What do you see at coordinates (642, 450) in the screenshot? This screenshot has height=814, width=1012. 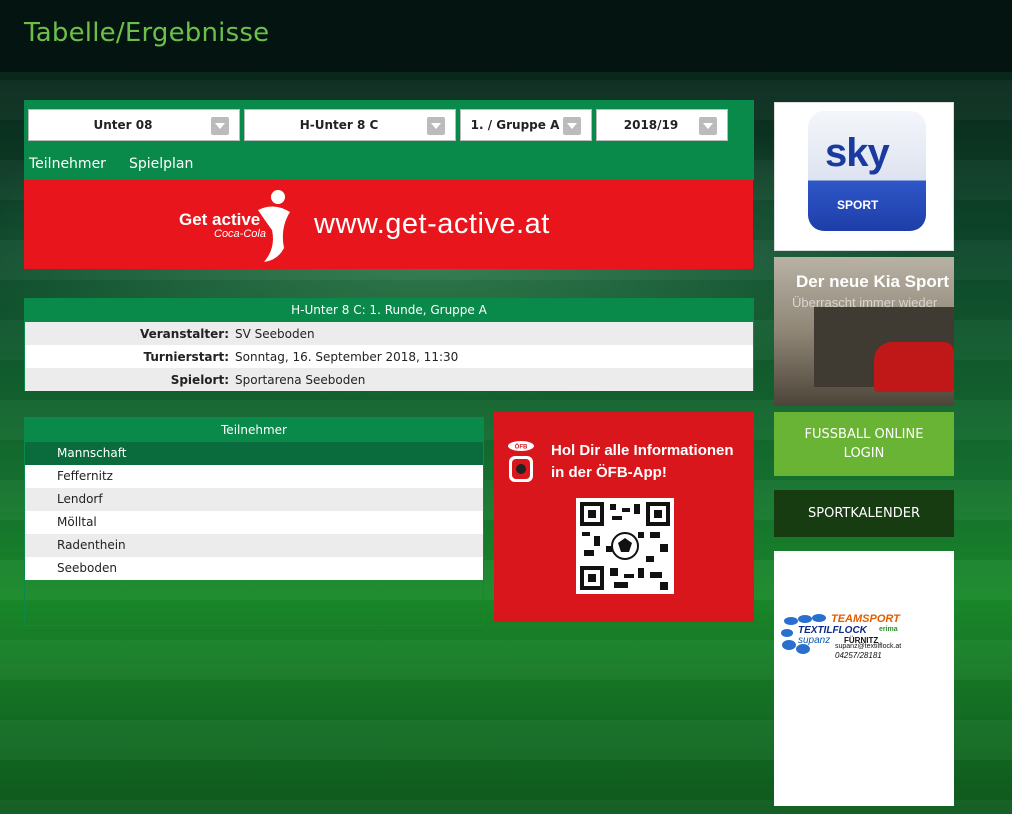 I see `oefb-line1: Hol Dir alle Informationen` at bounding box center [642, 450].